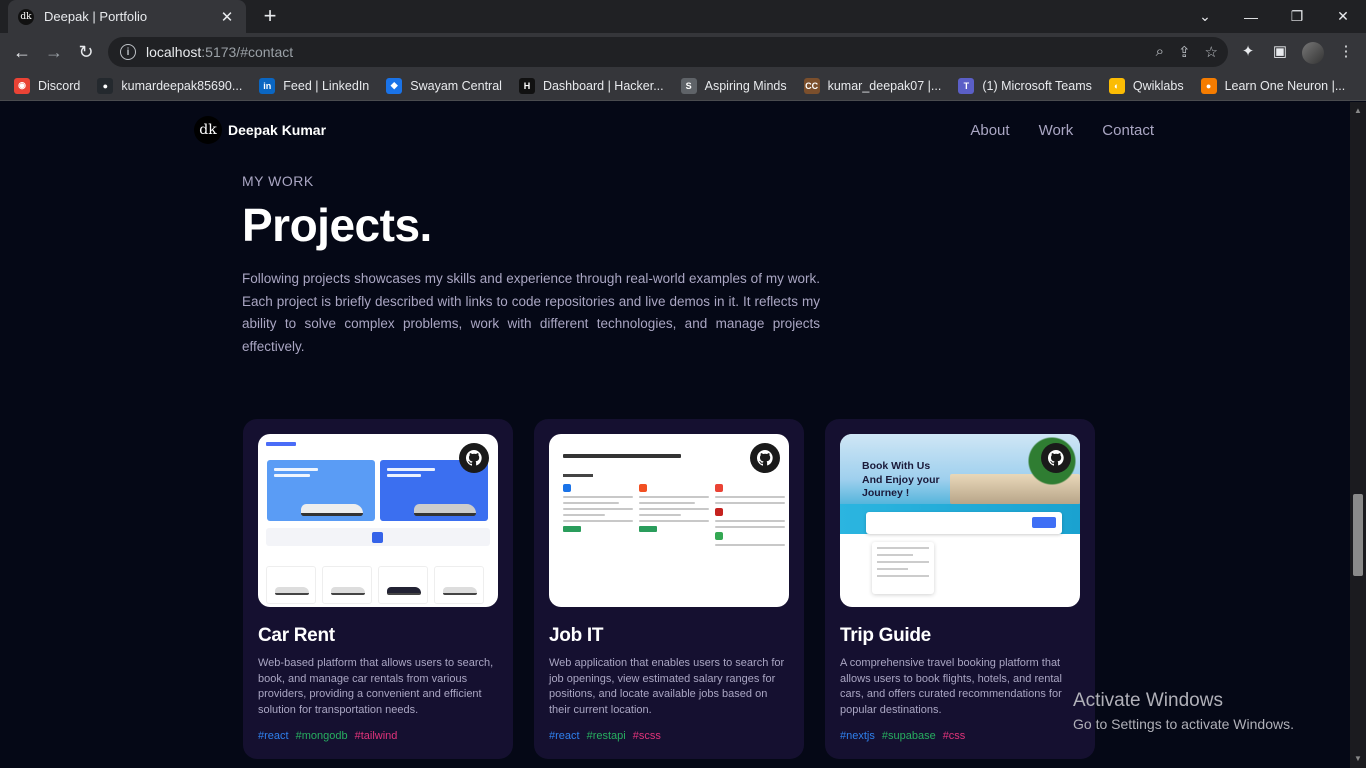 The image size is (1366, 768). What do you see at coordinates (208, 130) in the screenshot?
I see `logo-icon: dk` at bounding box center [208, 130].